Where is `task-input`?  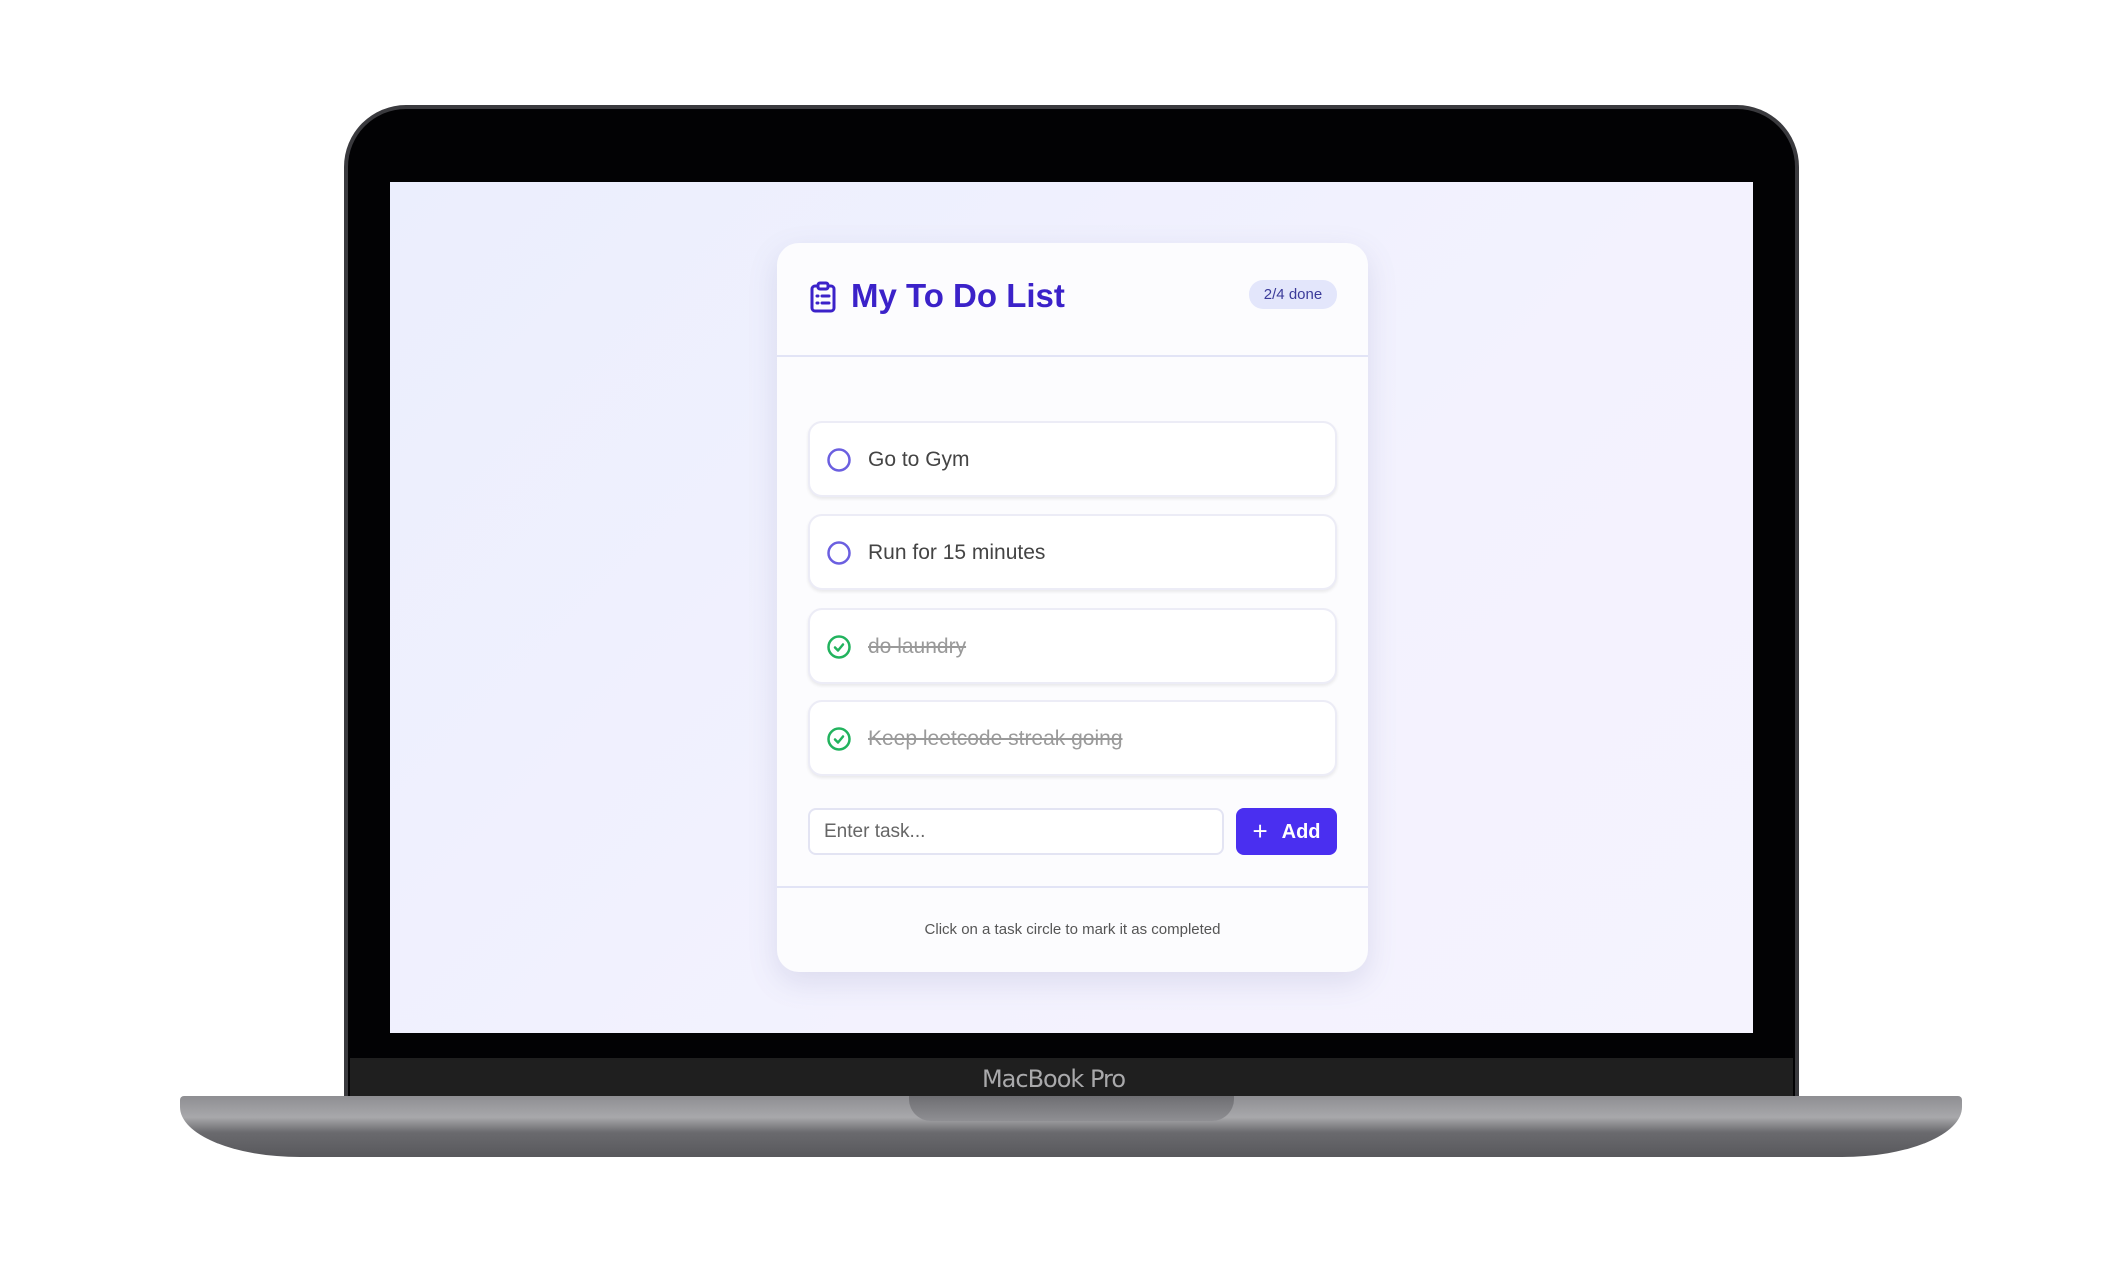
task-input is located at coordinates (1016, 831).